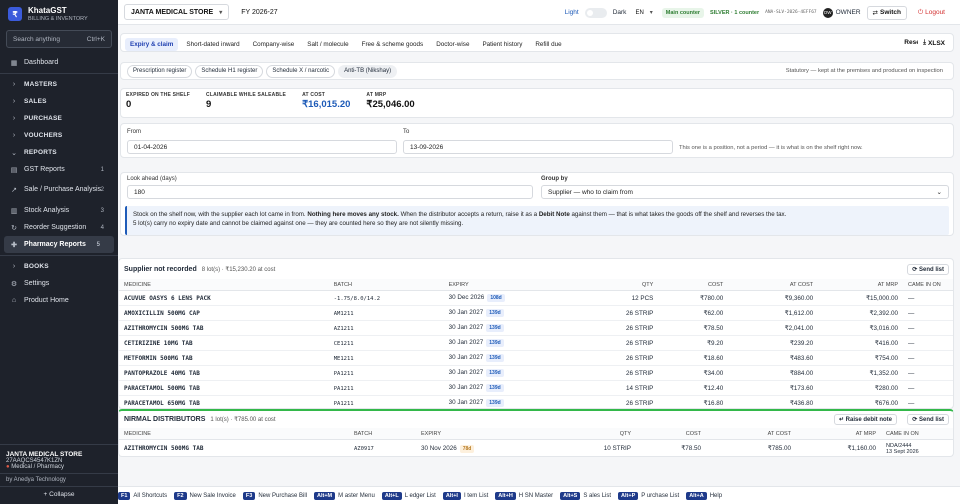  I want to click on theme-toggle, so click(595, 12).